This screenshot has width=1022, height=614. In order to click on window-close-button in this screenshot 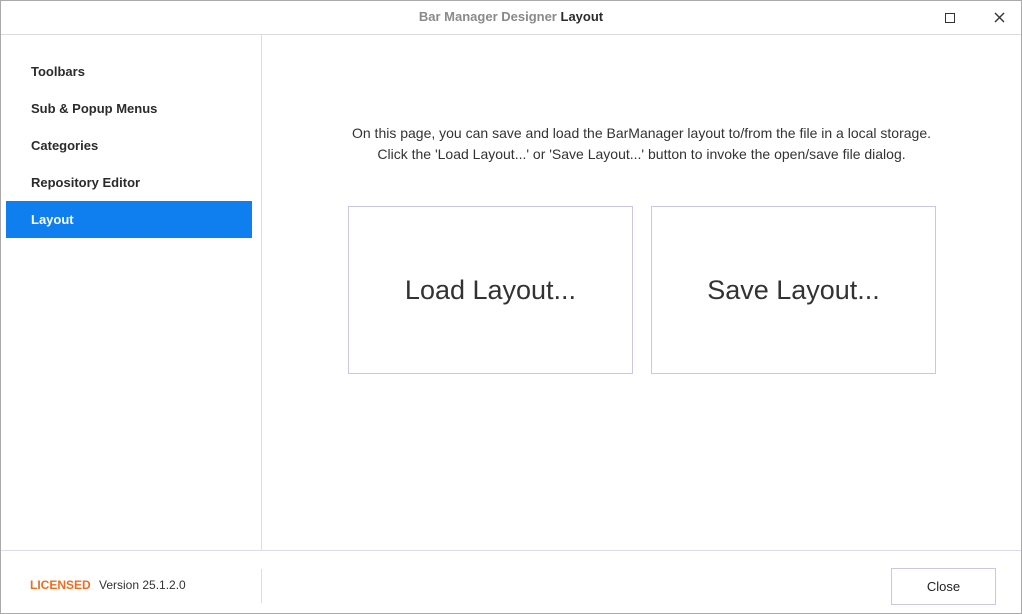, I will do `click(999, 17)`.